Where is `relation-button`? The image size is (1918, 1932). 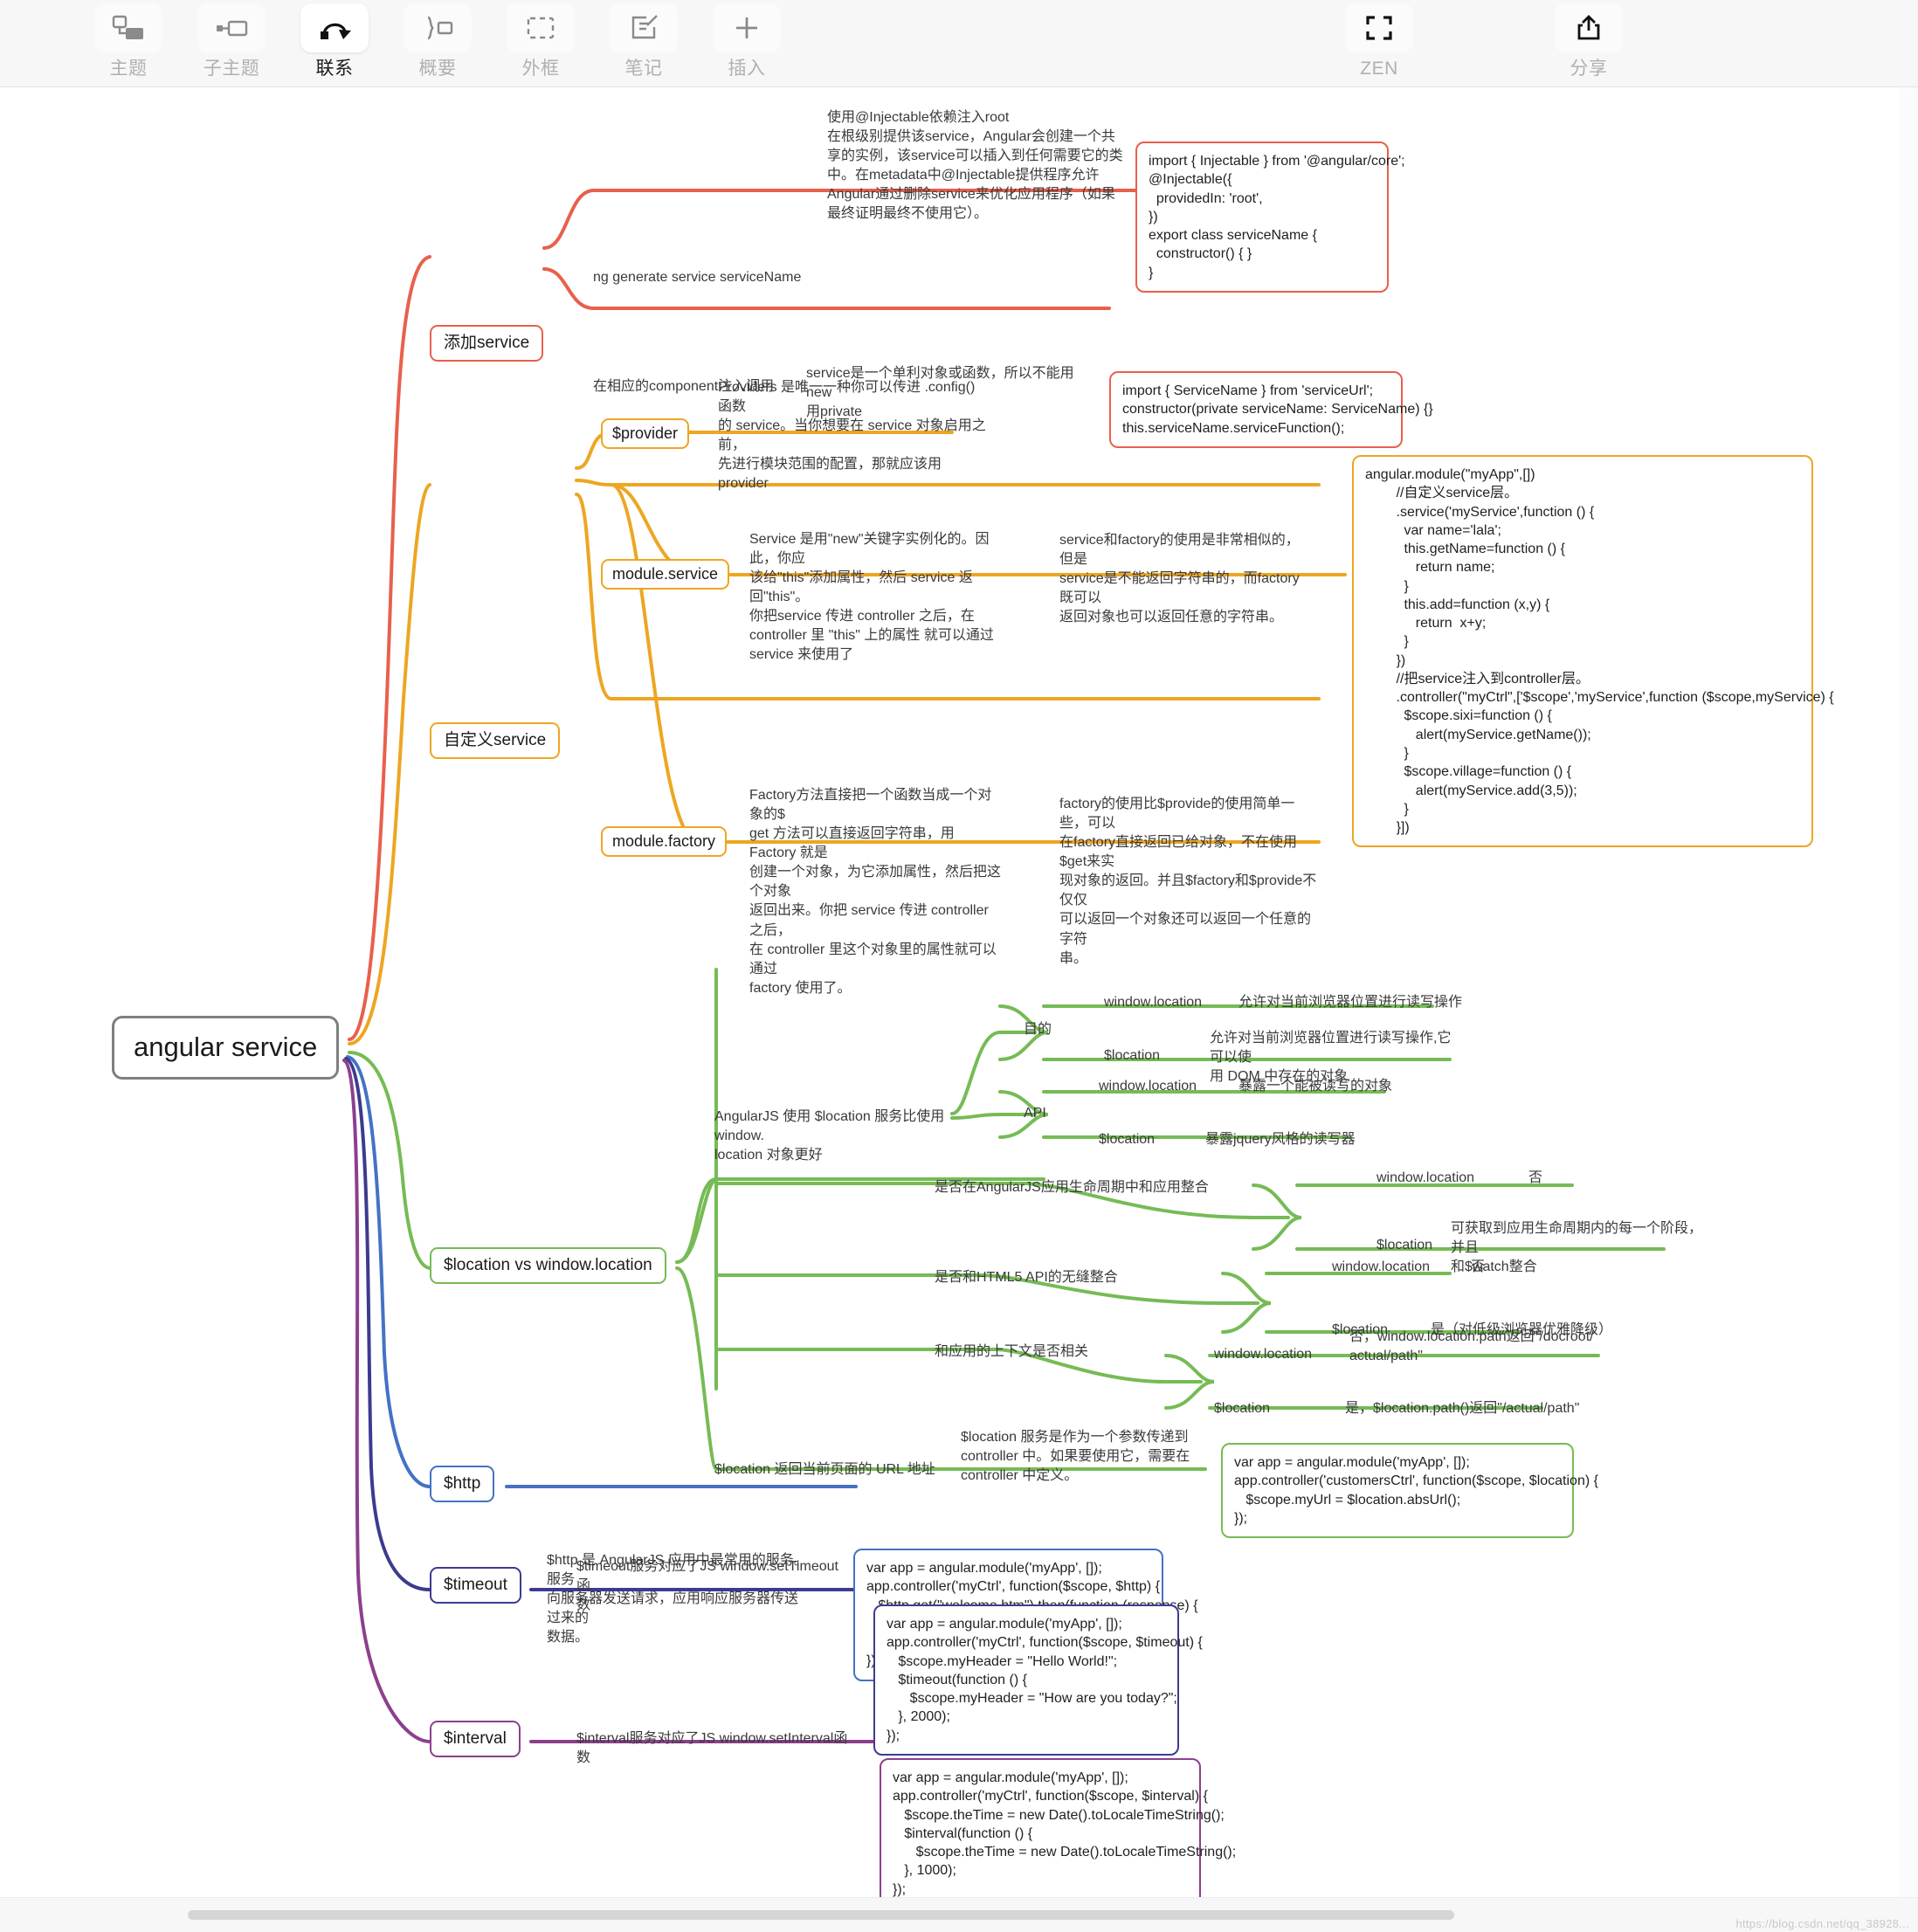
relation-button is located at coordinates (334, 27).